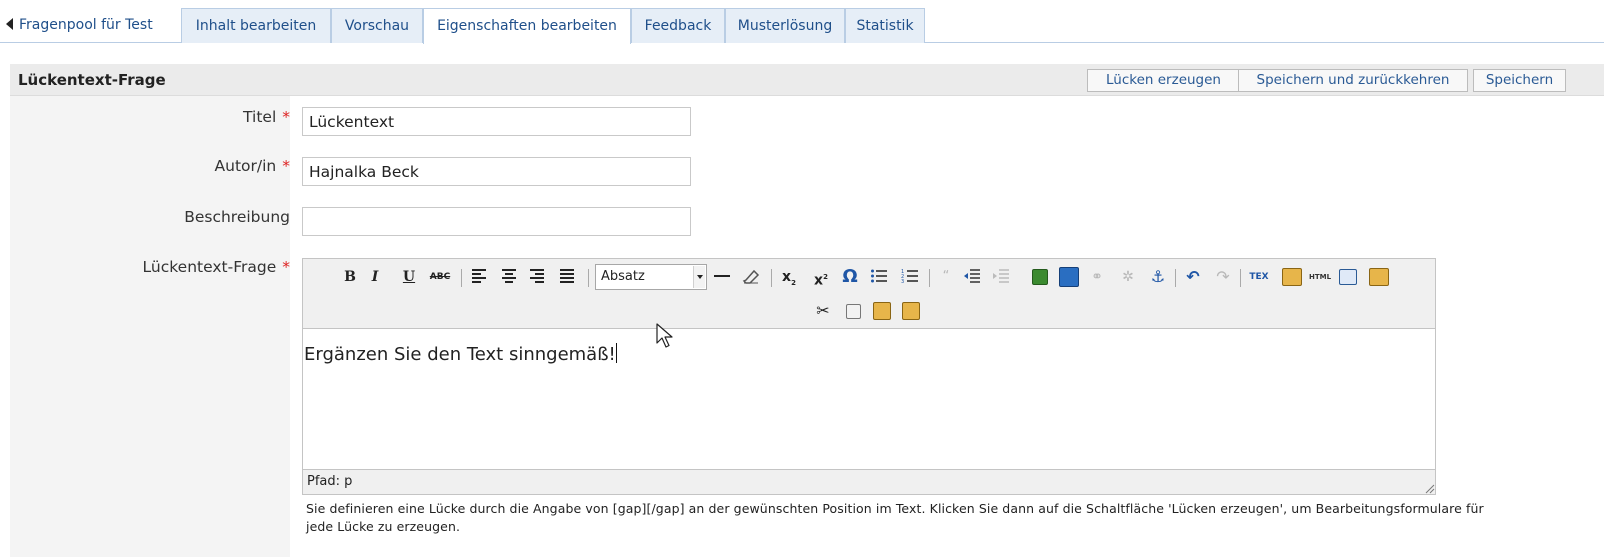 The height and width of the screenshot is (557, 1604). What do you see at coordinates (879, 277) in the screenshot?
I see `bullet-list-icon` at bounding box center [879, 277].